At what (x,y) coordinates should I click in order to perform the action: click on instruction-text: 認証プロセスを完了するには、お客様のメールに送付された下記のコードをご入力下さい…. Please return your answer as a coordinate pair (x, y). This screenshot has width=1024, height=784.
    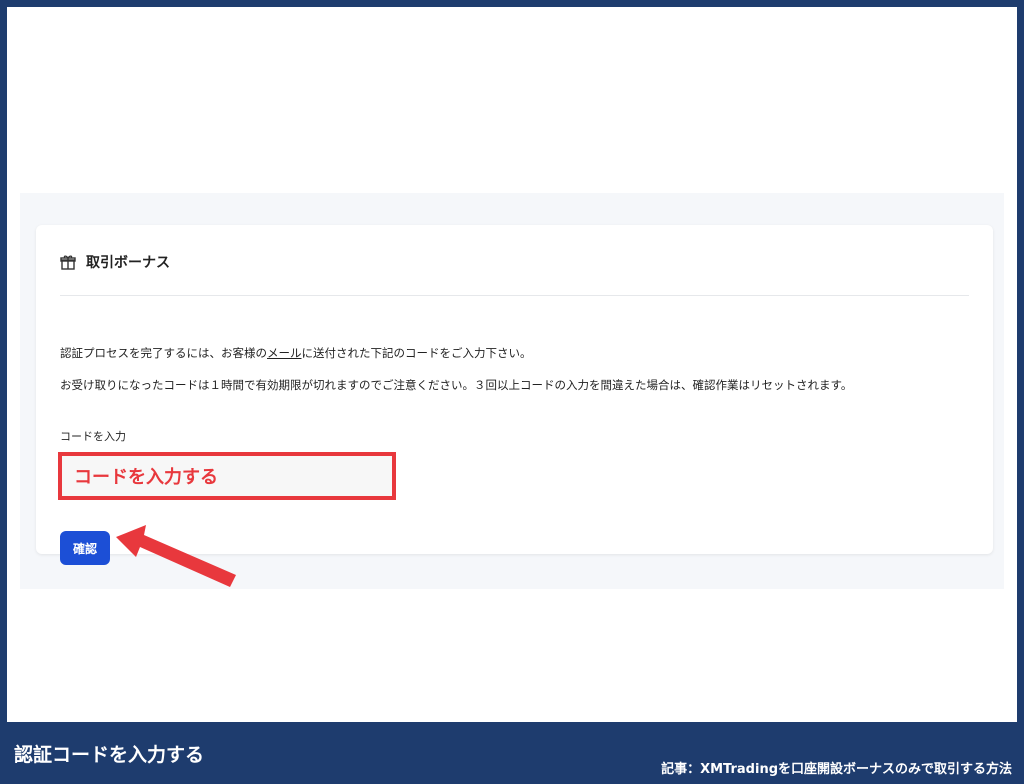
    Looking at the image, I should click on (296, 353).